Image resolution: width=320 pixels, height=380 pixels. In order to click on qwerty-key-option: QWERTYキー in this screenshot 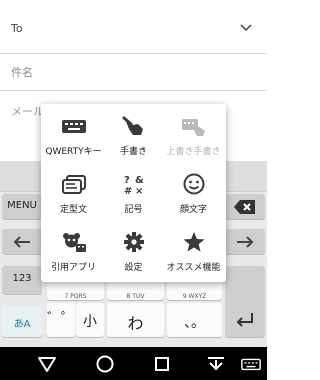, I will do `click(73, 135)`.